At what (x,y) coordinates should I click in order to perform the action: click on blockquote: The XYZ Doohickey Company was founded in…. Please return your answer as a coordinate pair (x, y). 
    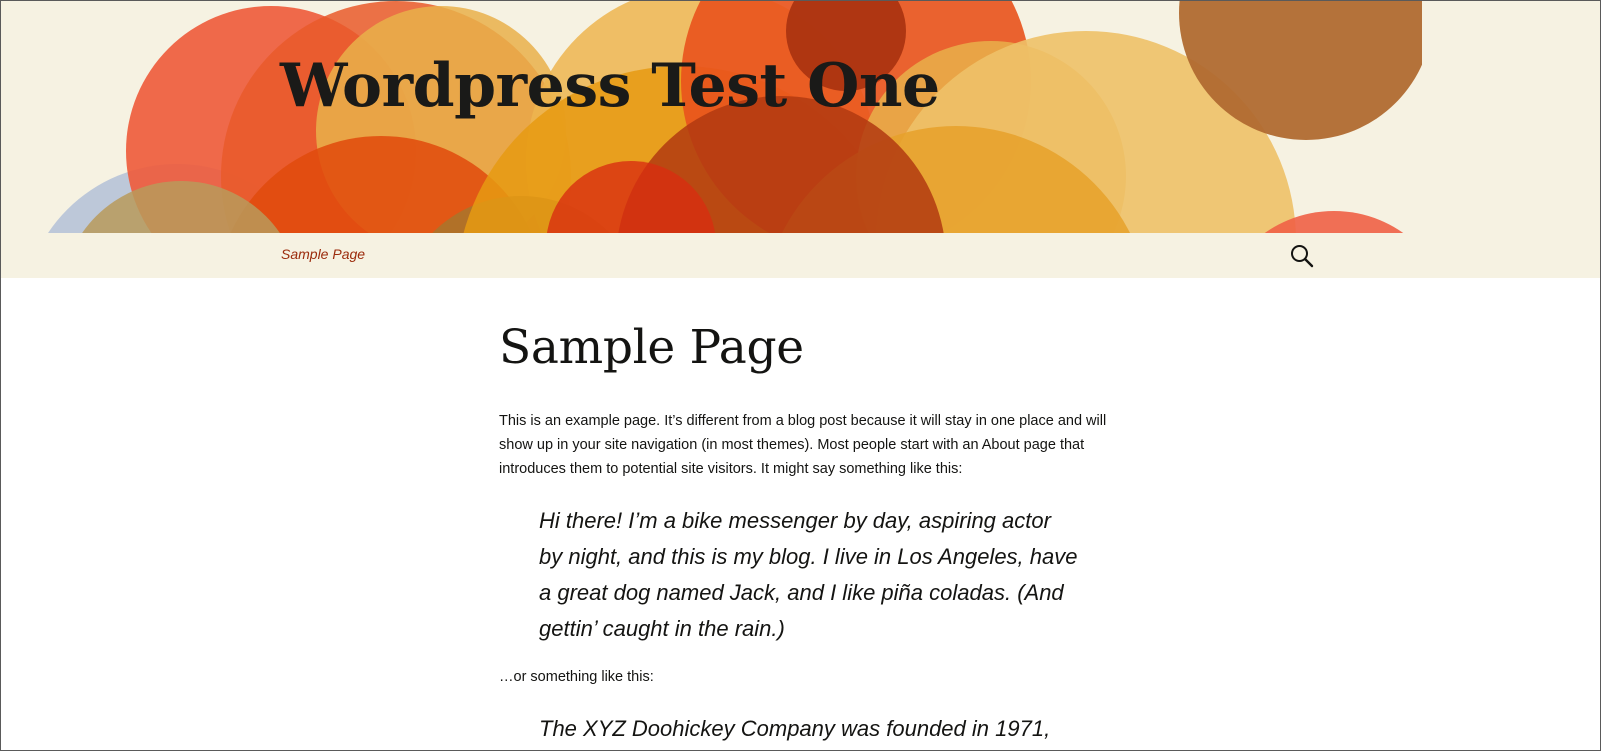
    Looking at the image, I should click on (795, 728).